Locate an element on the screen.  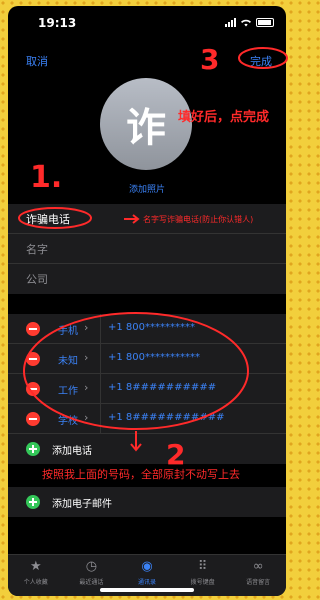
name-note-annotation: 名字写诈骗电话(防止你认错人) is located at coordinates (198, 219).